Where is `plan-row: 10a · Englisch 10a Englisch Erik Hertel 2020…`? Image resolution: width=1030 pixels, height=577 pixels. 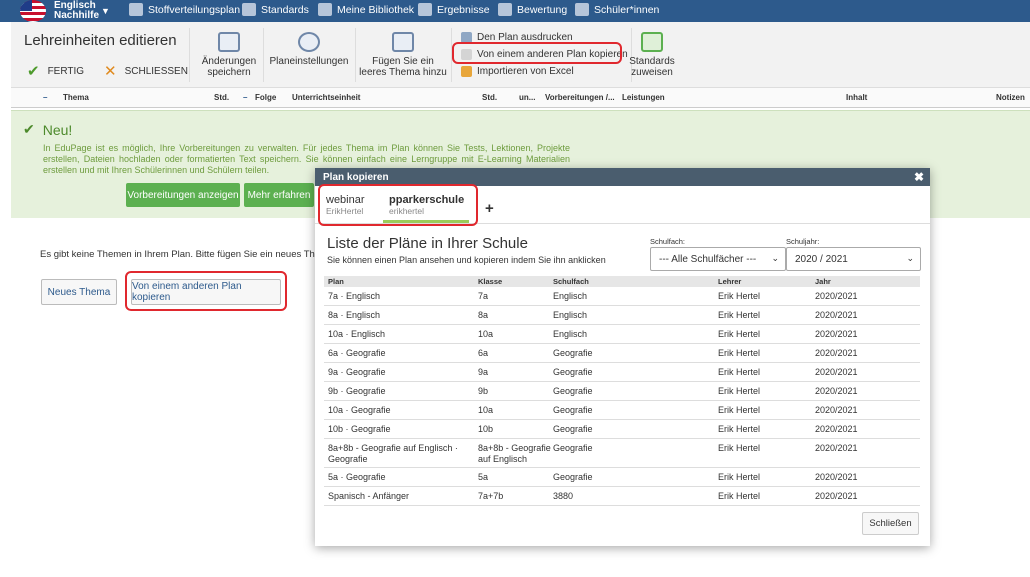 plan-row: 10a · Englisch 10a Englisch Erik Hertel 2020… is located at coordinates (622, 334).